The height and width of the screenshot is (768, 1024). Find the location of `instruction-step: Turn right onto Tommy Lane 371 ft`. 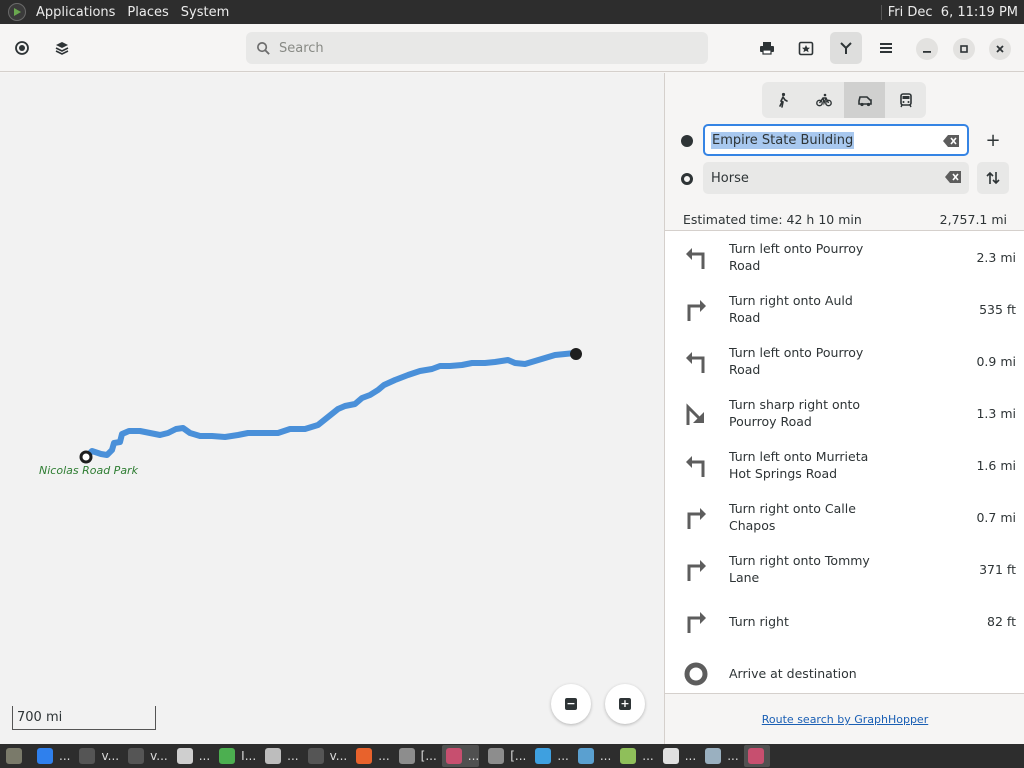

instruction-step: Turn right onto Tommy Lane 371 ft is located at coordinates (844, 569).